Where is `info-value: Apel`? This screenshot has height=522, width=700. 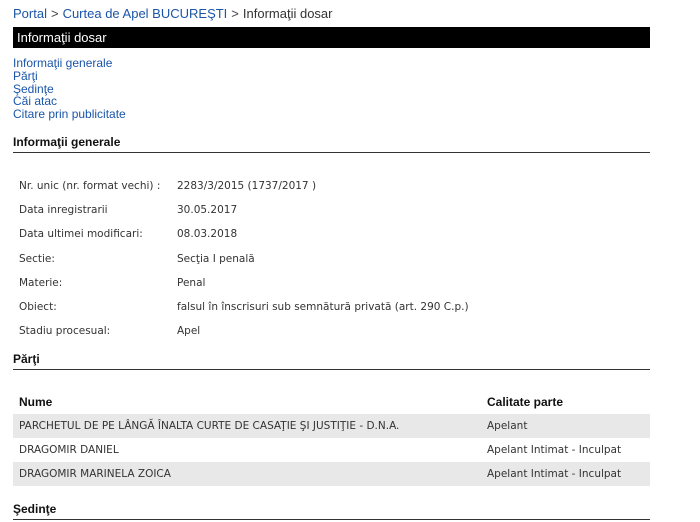 info-value: Apel is located at coordinates (189, 331).